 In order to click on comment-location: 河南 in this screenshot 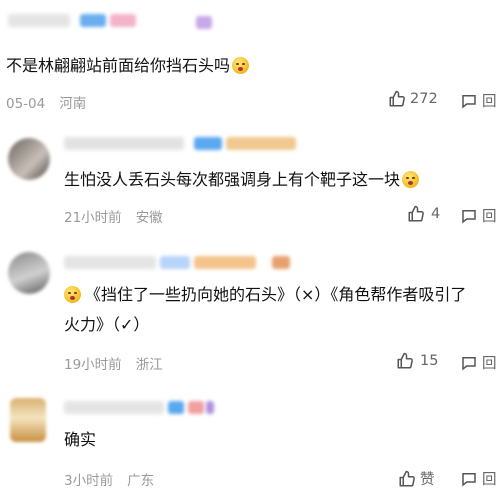, I will do `click(73, 104)`.